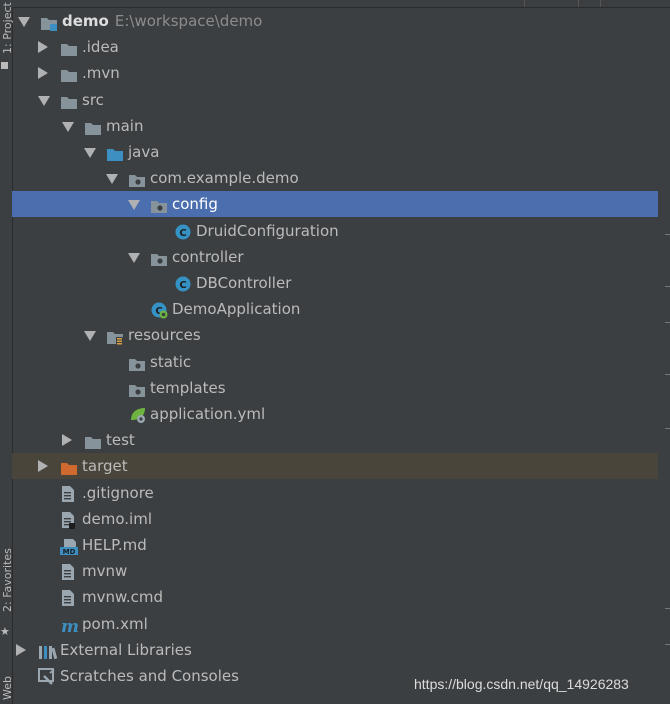  Describe the element at coordinates (164, 335) in the screenshot. I see `tree-node-label: resources` at that location.